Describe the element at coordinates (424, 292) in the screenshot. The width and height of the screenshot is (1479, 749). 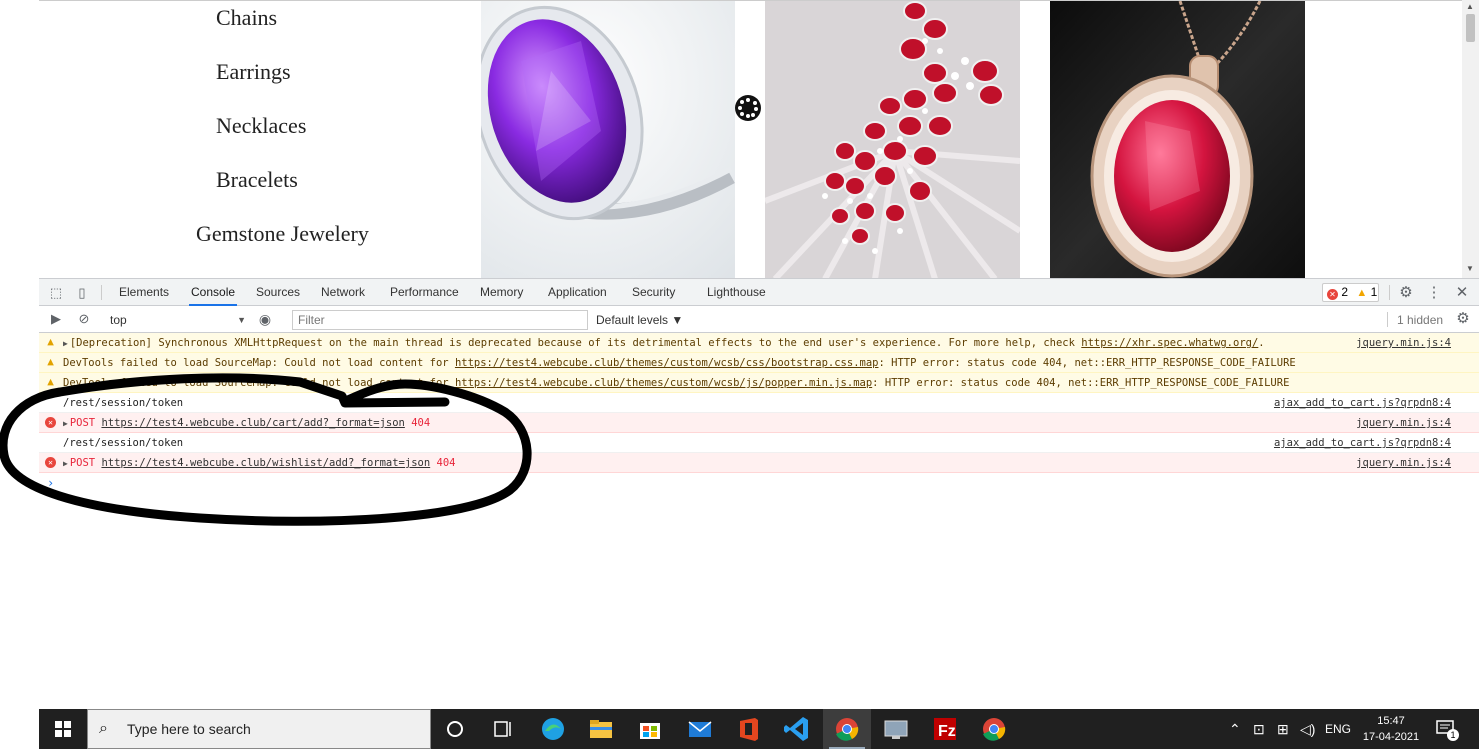
I see `tab-performance: Performance` at that location.